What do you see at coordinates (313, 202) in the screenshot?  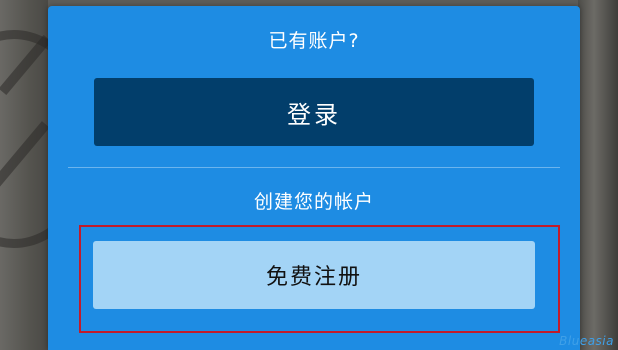 I see `create-account-prompt: 创建您的帐户` at bounding box center [313, 202].